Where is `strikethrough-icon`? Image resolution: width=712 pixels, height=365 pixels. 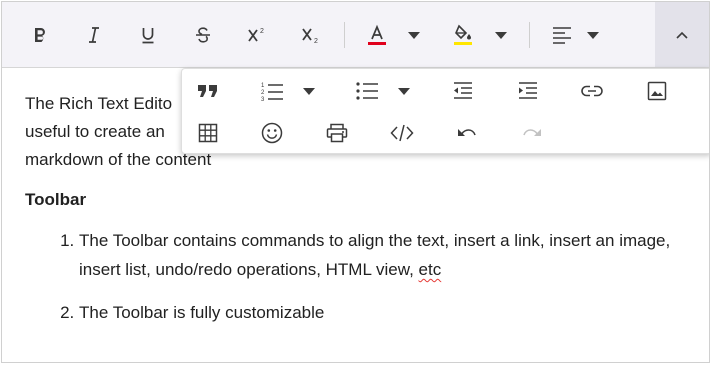 strikethrough-icon is located at coordinates (203, 35).